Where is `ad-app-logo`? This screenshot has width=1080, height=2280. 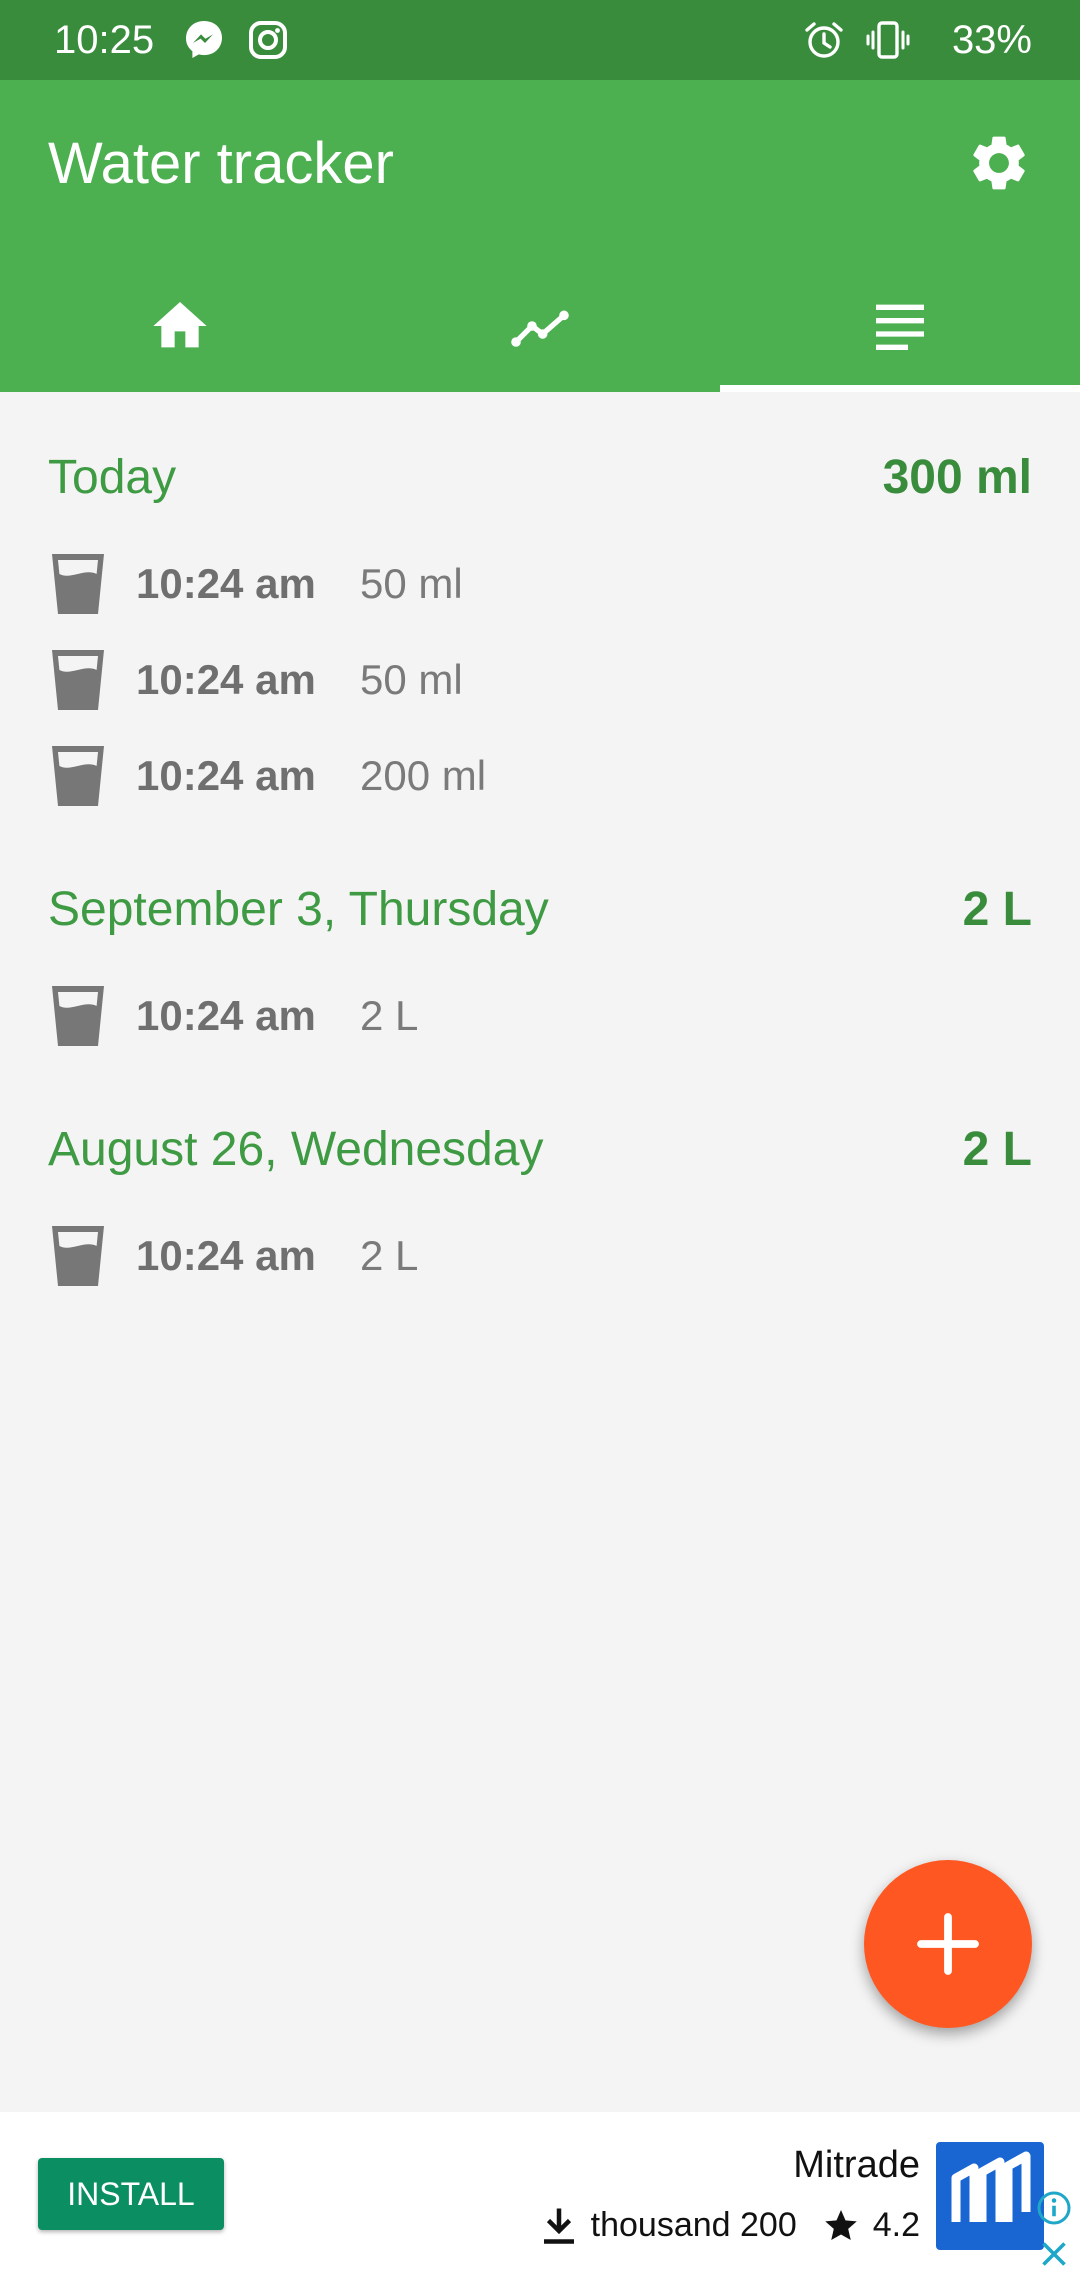 ad-app-logo is located at coordinates (990, 2196).